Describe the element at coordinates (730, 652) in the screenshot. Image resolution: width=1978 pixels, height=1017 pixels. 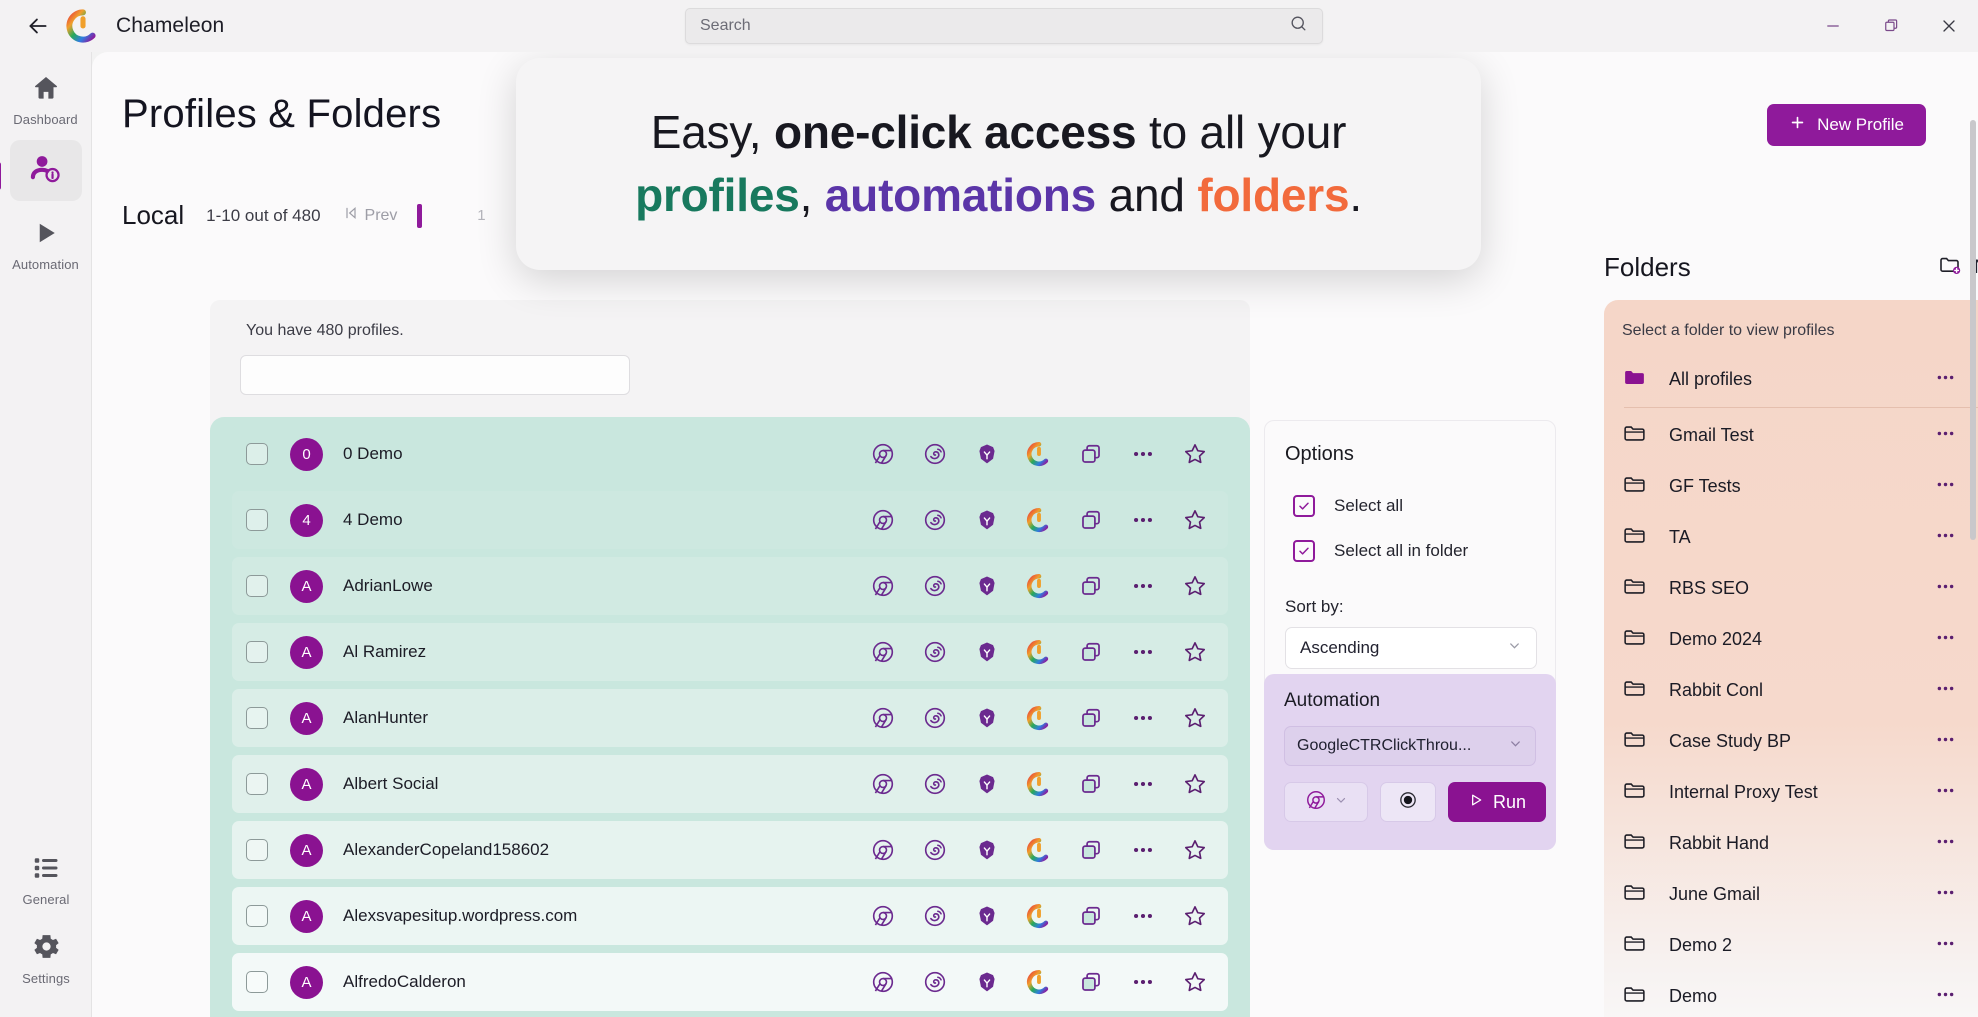
I see `profile-row: A Al Ramirez` at that location.